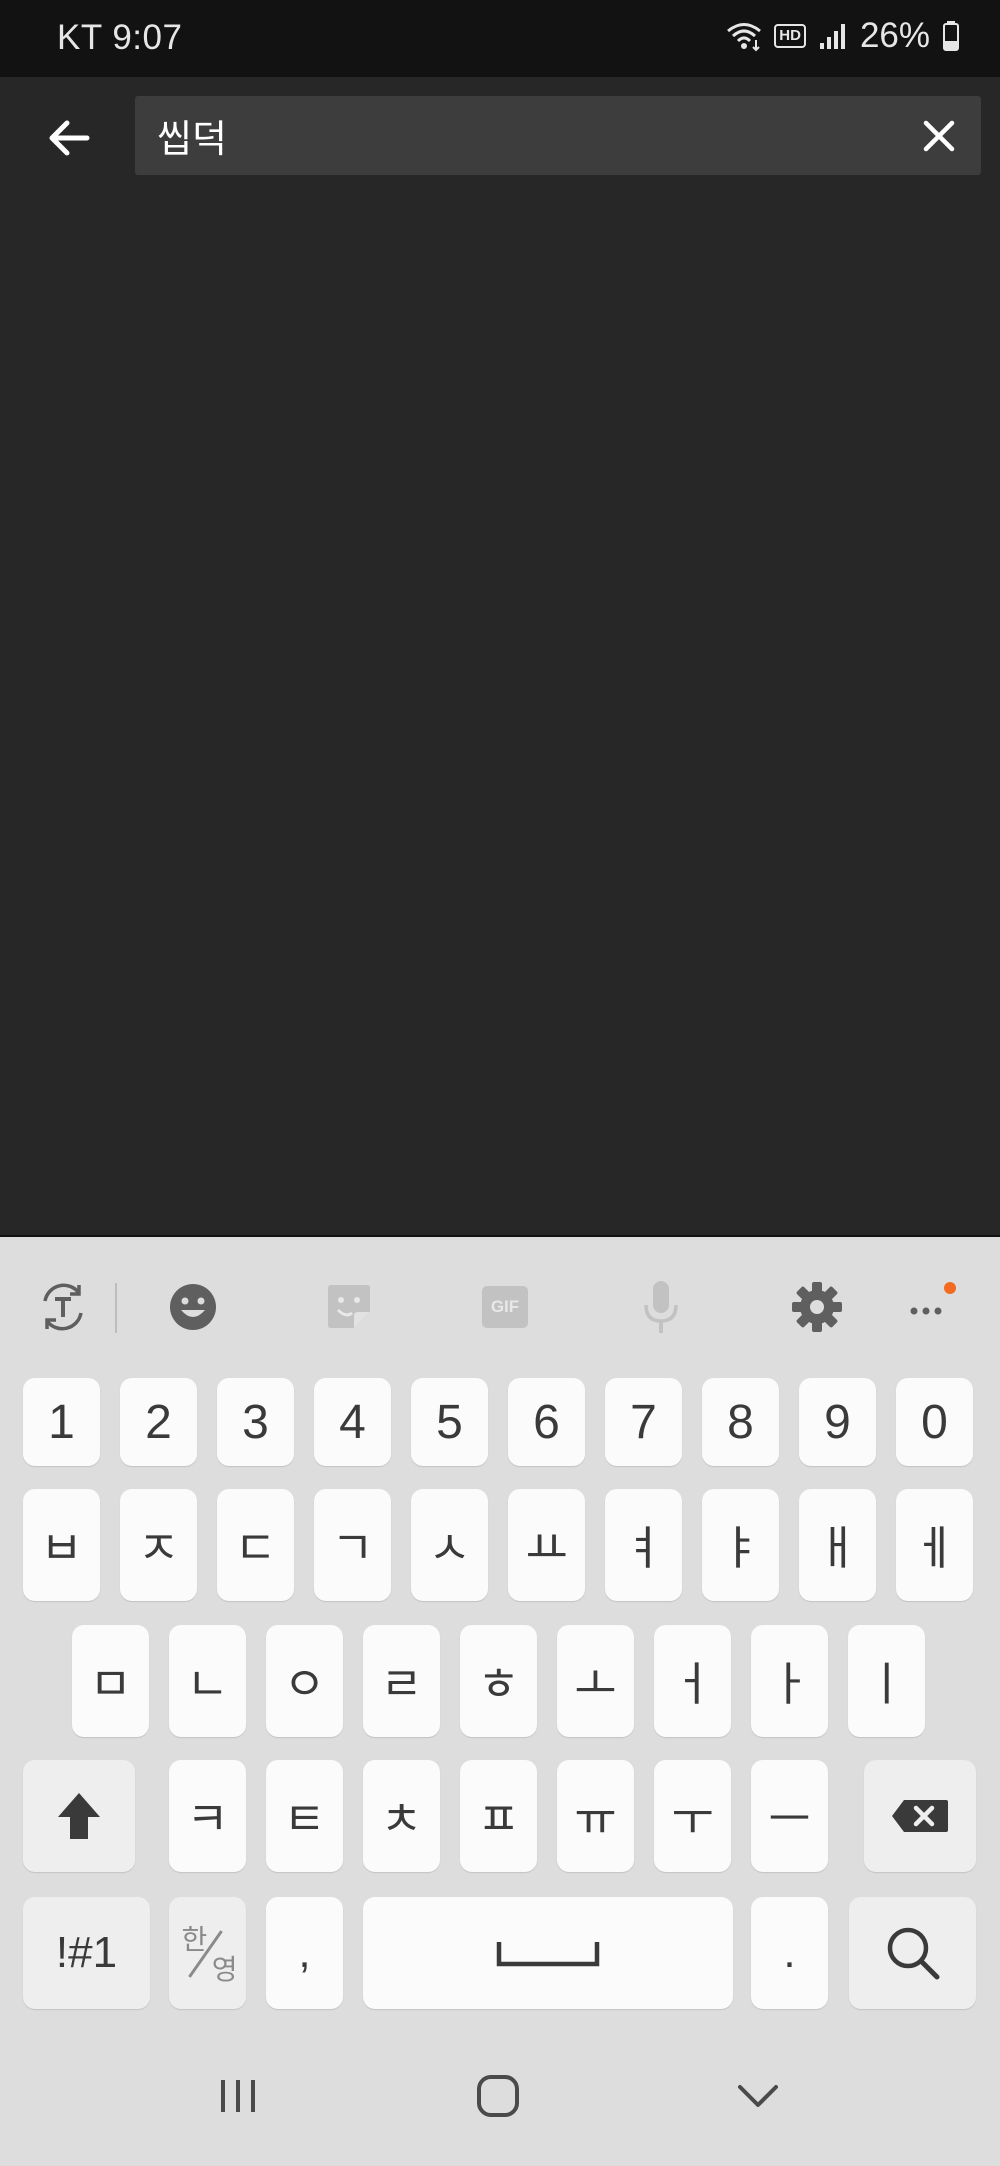  I want to click on space-bar-icon, so click(548, 1954).